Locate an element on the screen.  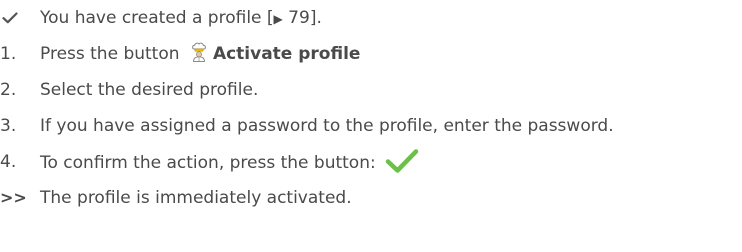
result-text: The profile is immediately activated. is located at coordinates (196, 198).